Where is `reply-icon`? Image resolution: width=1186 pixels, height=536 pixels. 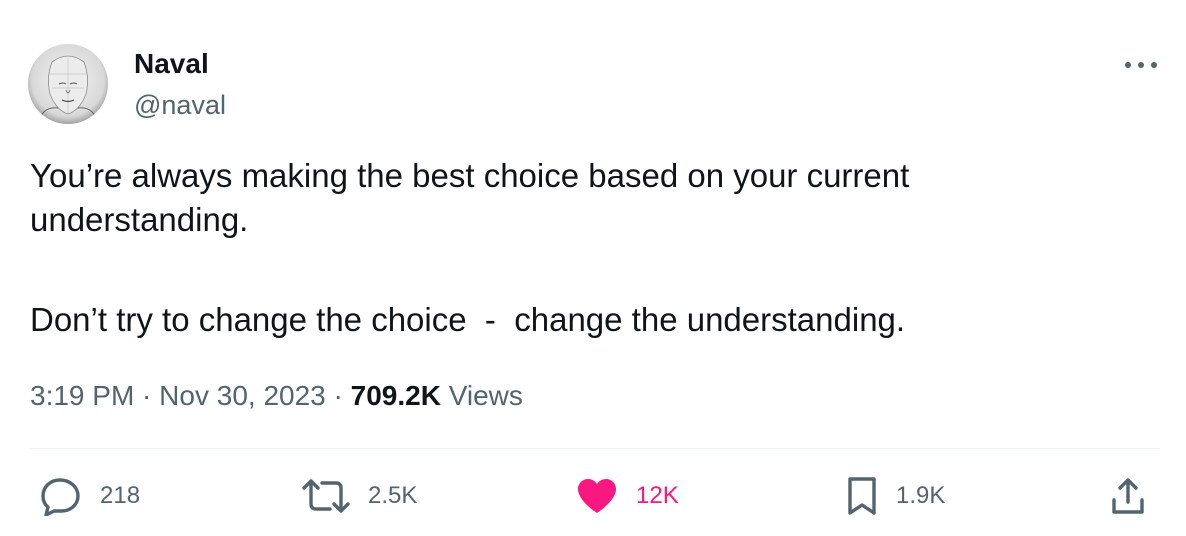
reply-icon is located at coordinates (60, 497).